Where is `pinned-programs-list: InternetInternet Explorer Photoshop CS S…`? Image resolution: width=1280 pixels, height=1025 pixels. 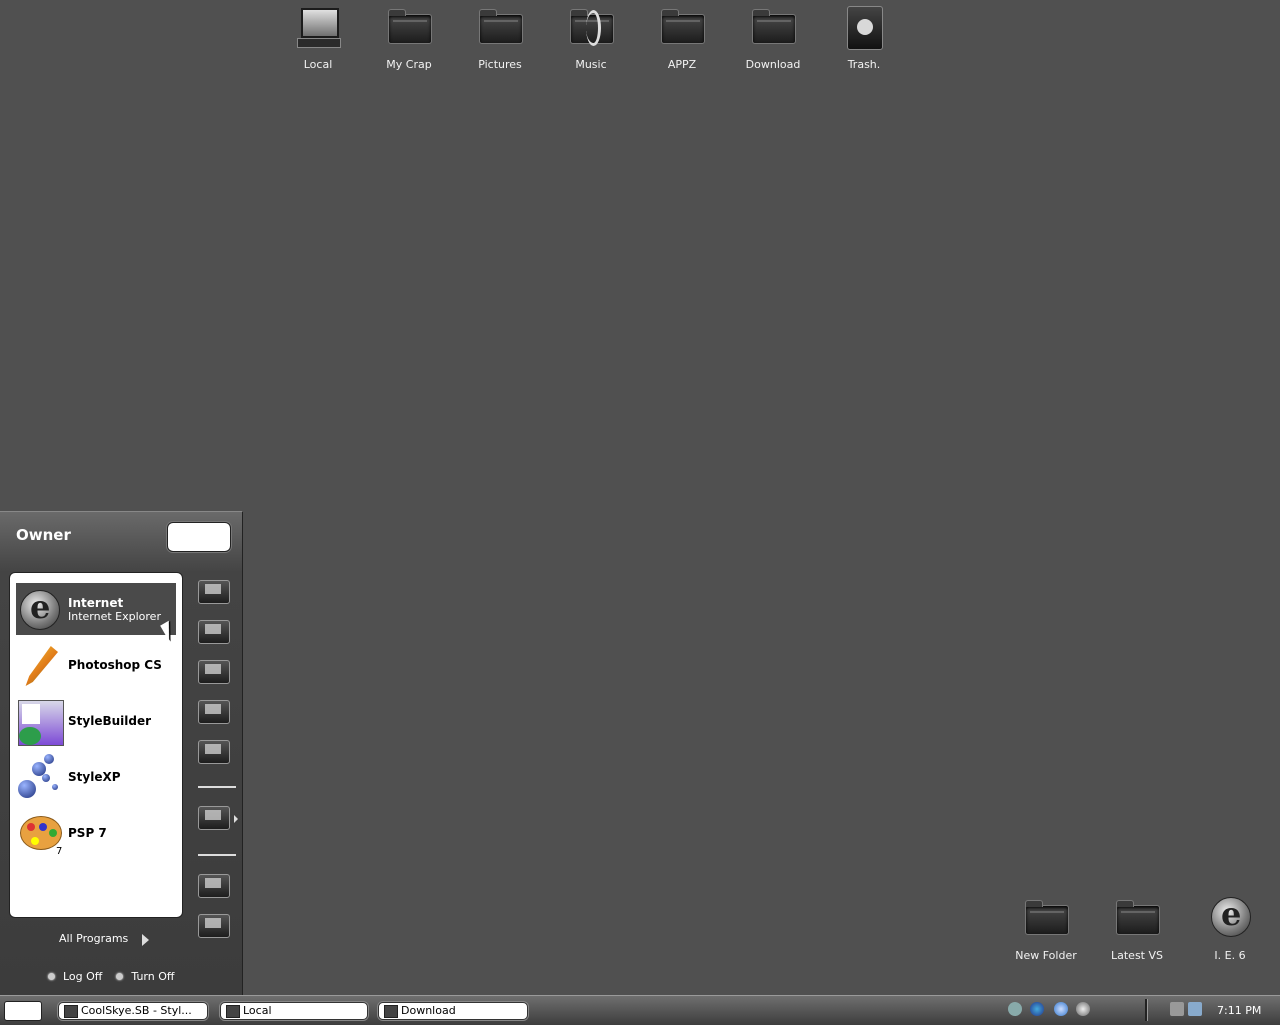 pinned-programs-list: InternetInternet Explorer Photoshop CS S… is located at coordinates (96, 745).